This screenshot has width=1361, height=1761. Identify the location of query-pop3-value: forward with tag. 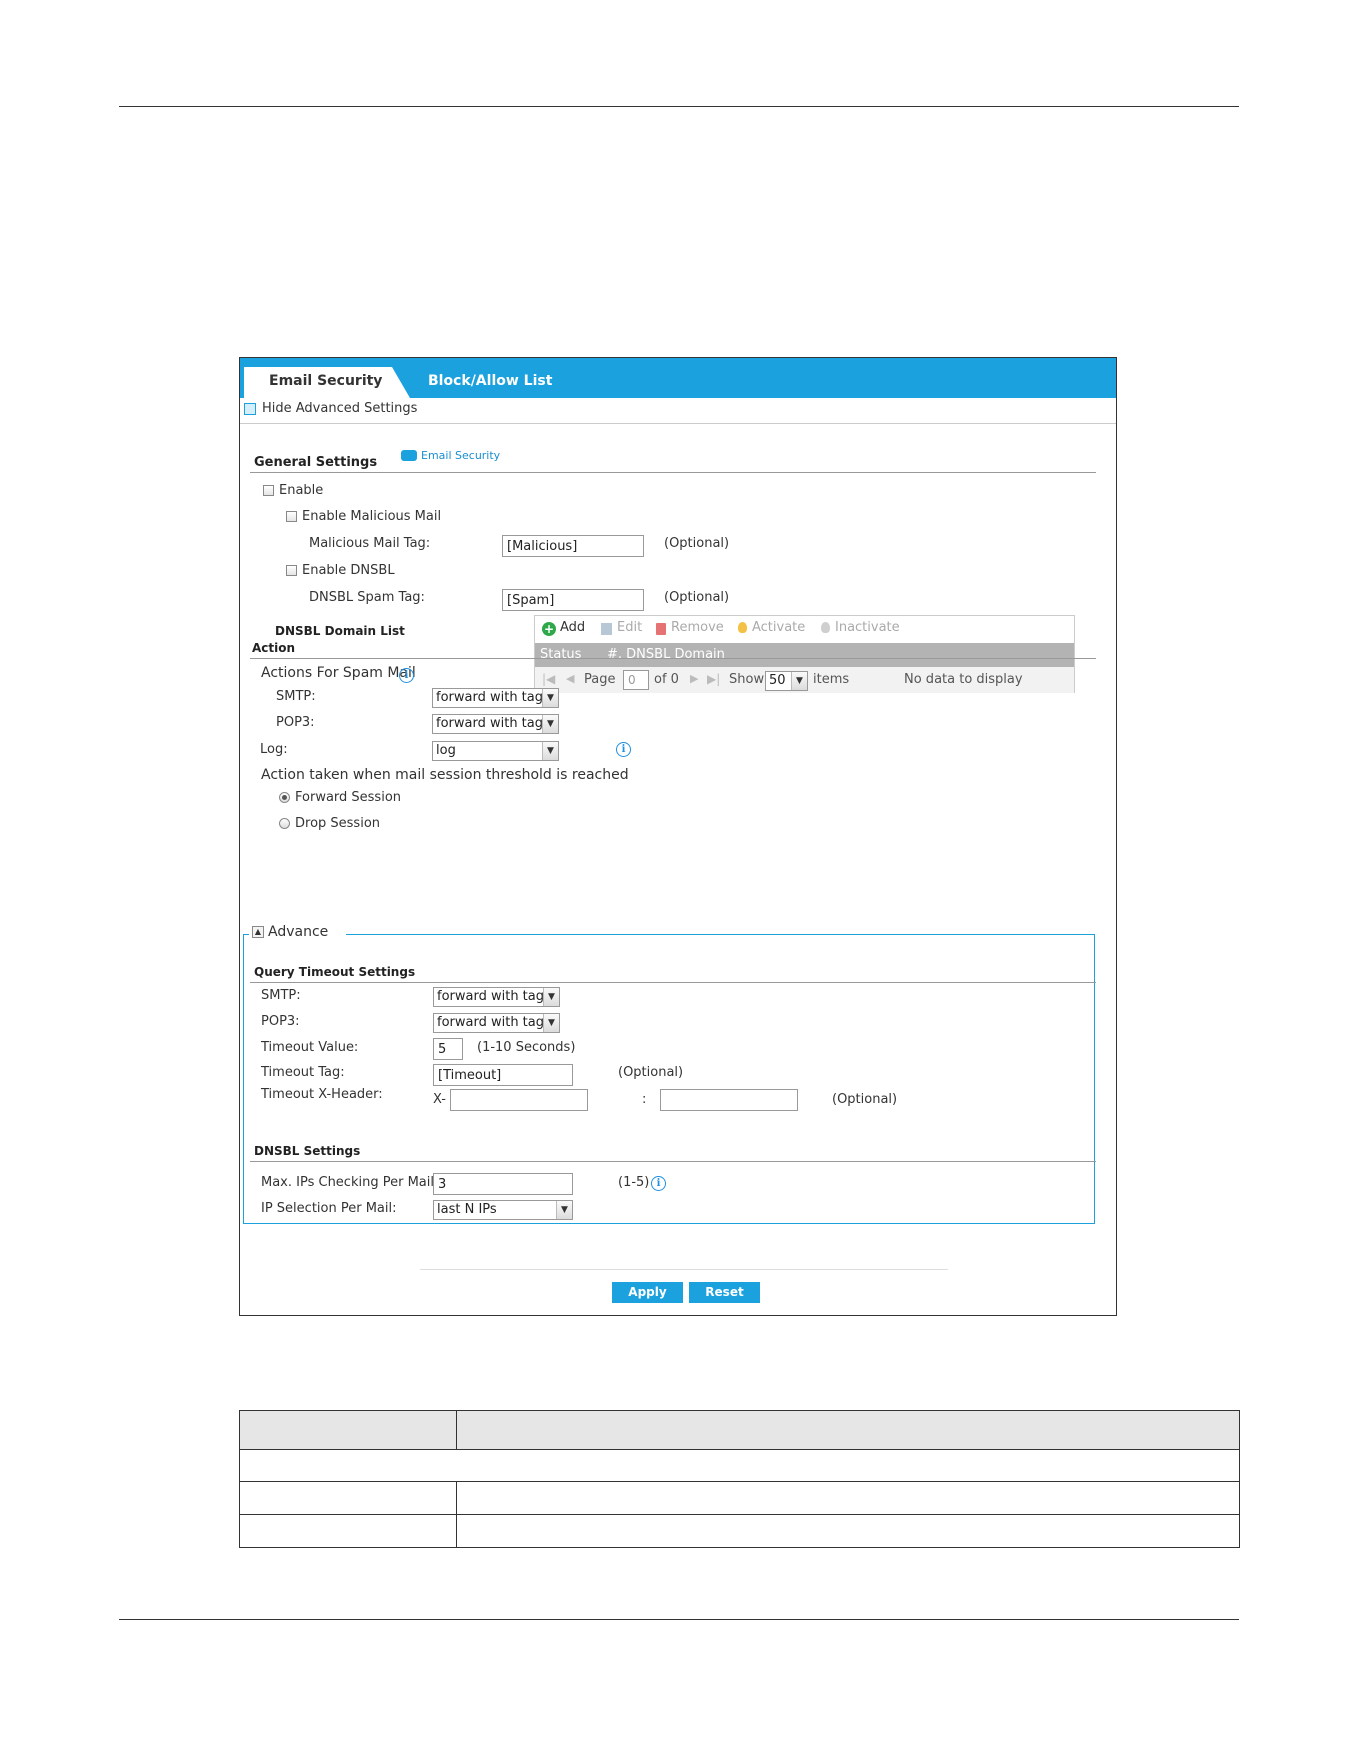
(491, 1022).